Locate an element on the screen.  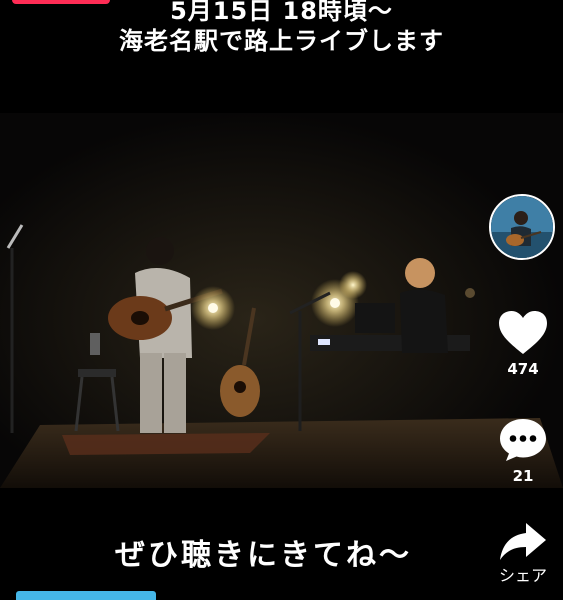
comment-button: 21 is located at coordinates (523, 451).